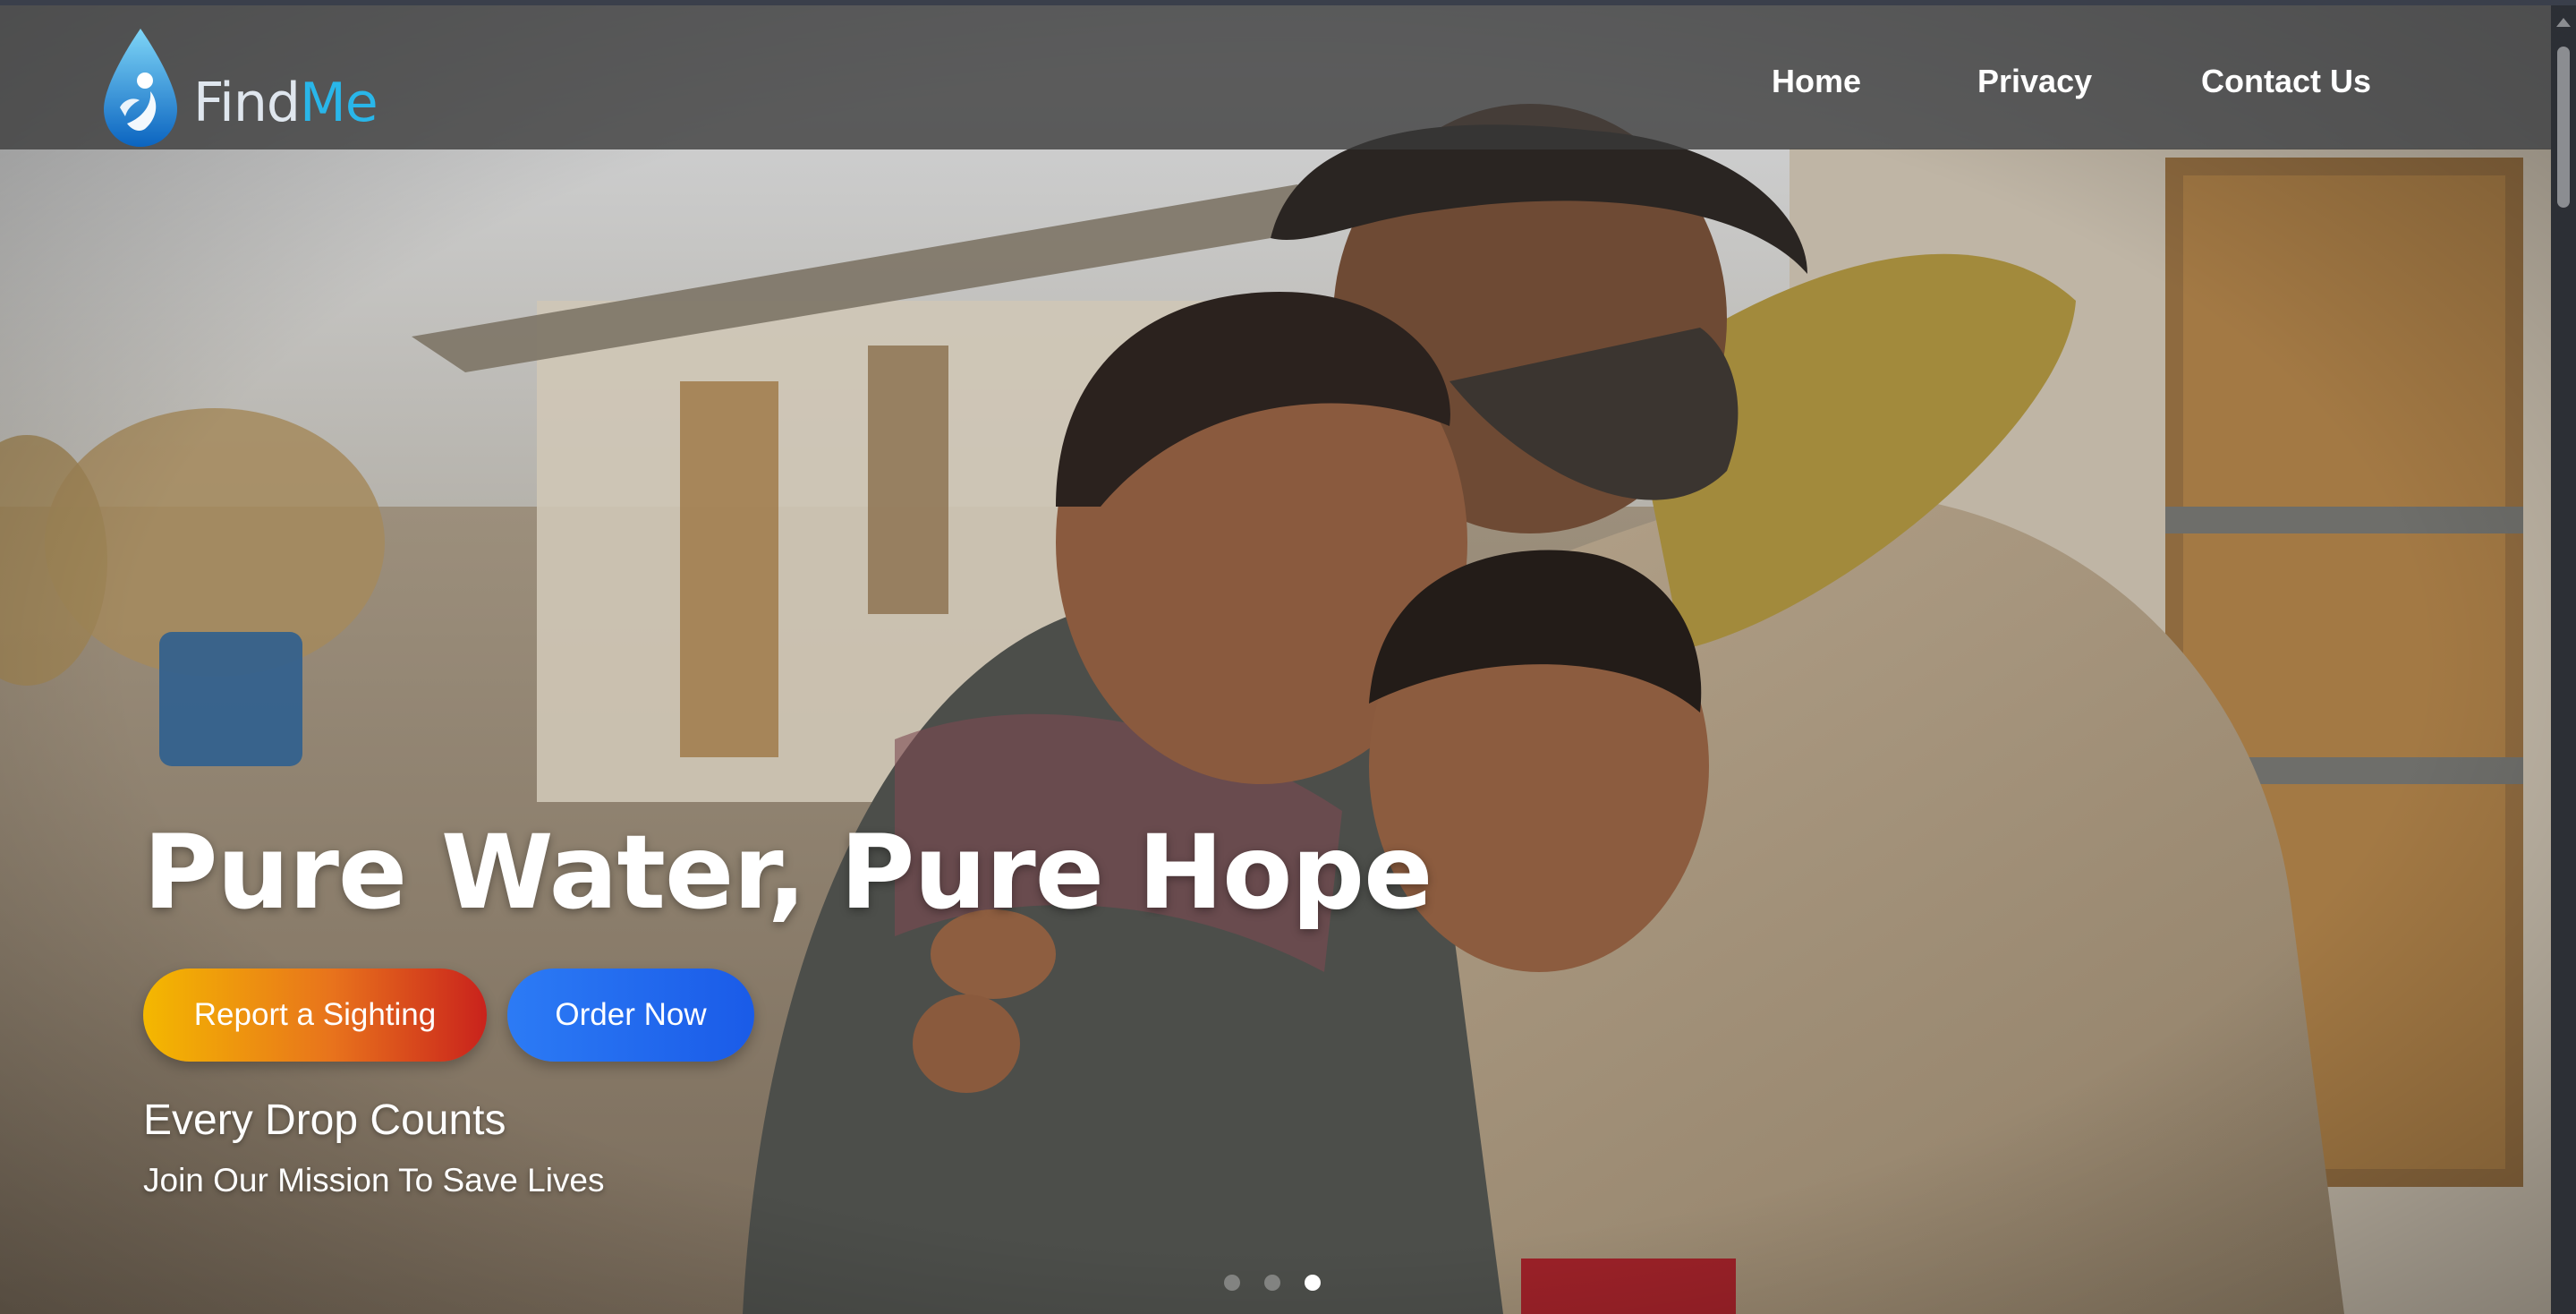  Describe the element at coordinates (630, 1015) in the screenshot. I see `order-now-button: Order Now` at that location.